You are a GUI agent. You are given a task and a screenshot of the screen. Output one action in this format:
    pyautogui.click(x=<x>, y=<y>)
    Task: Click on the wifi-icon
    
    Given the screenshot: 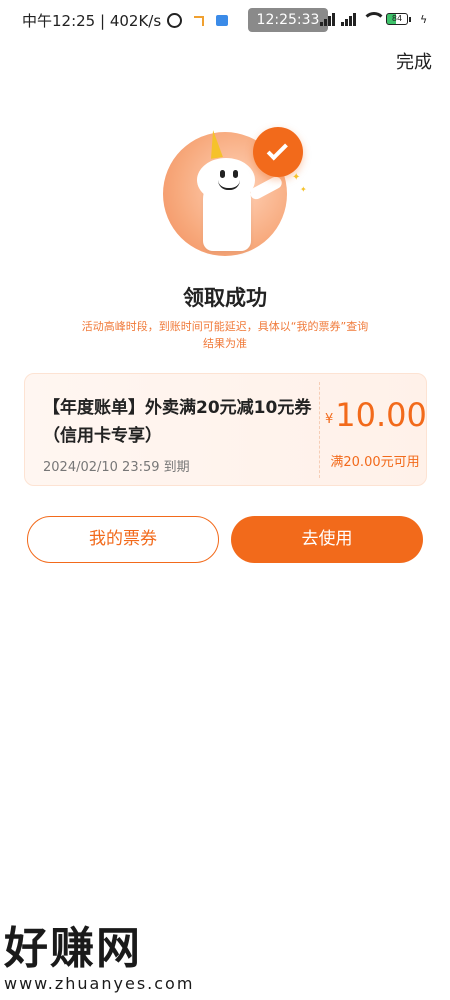 What is the action you would take?
    pyautogui.click(x=374, y=19)
    